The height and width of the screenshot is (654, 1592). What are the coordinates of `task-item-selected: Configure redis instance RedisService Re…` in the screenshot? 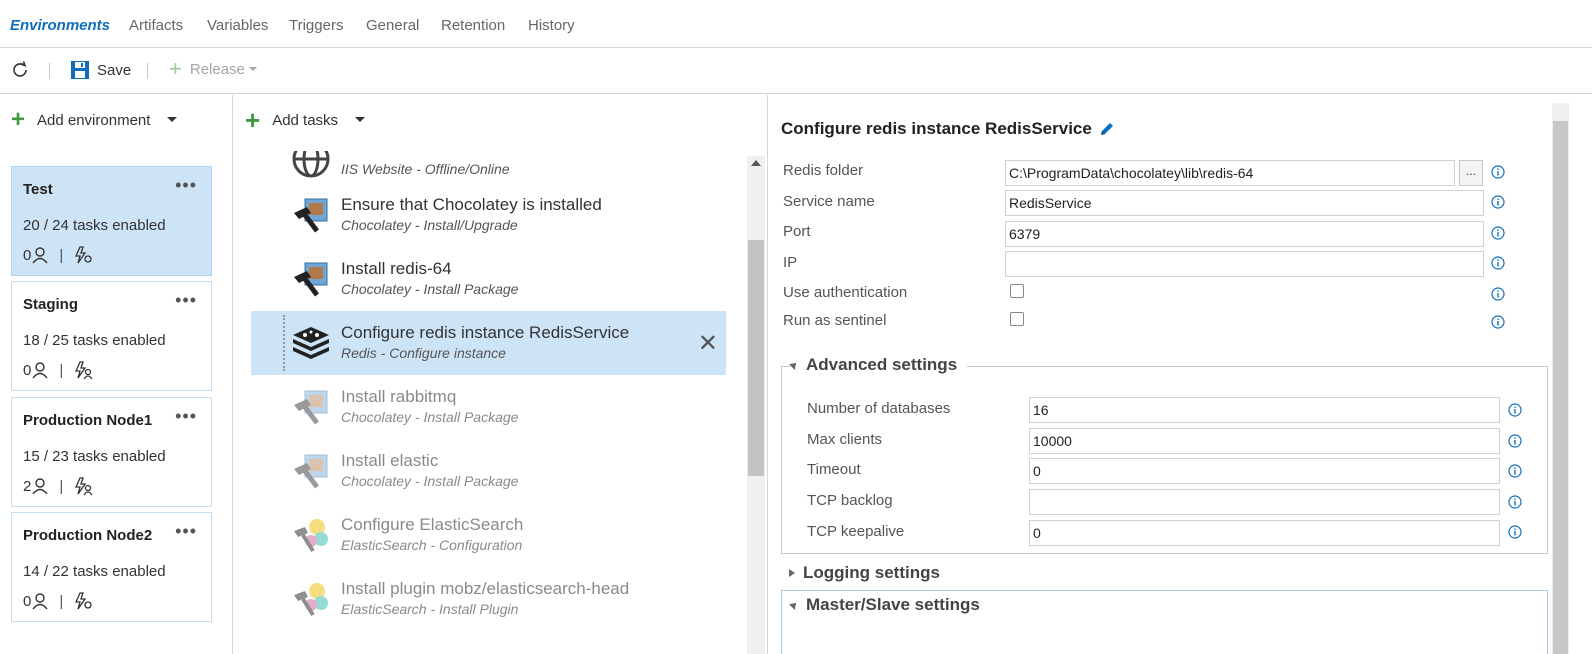 It's located at (488, 343).